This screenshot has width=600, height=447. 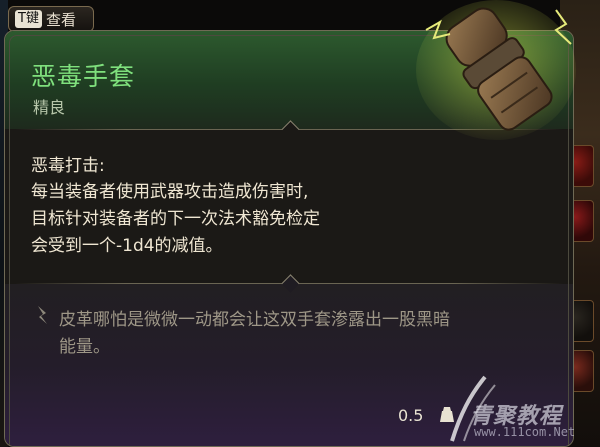 I want to click on passive-name: 恶毒打击:, so click(x=68, y=166).